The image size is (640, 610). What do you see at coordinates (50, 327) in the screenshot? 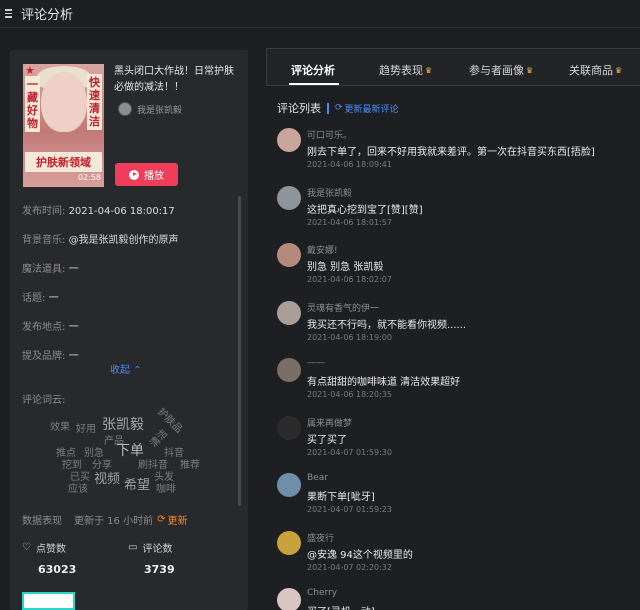
I see `meta-location: 发布地点: 一` at bounding box center [50, 327].